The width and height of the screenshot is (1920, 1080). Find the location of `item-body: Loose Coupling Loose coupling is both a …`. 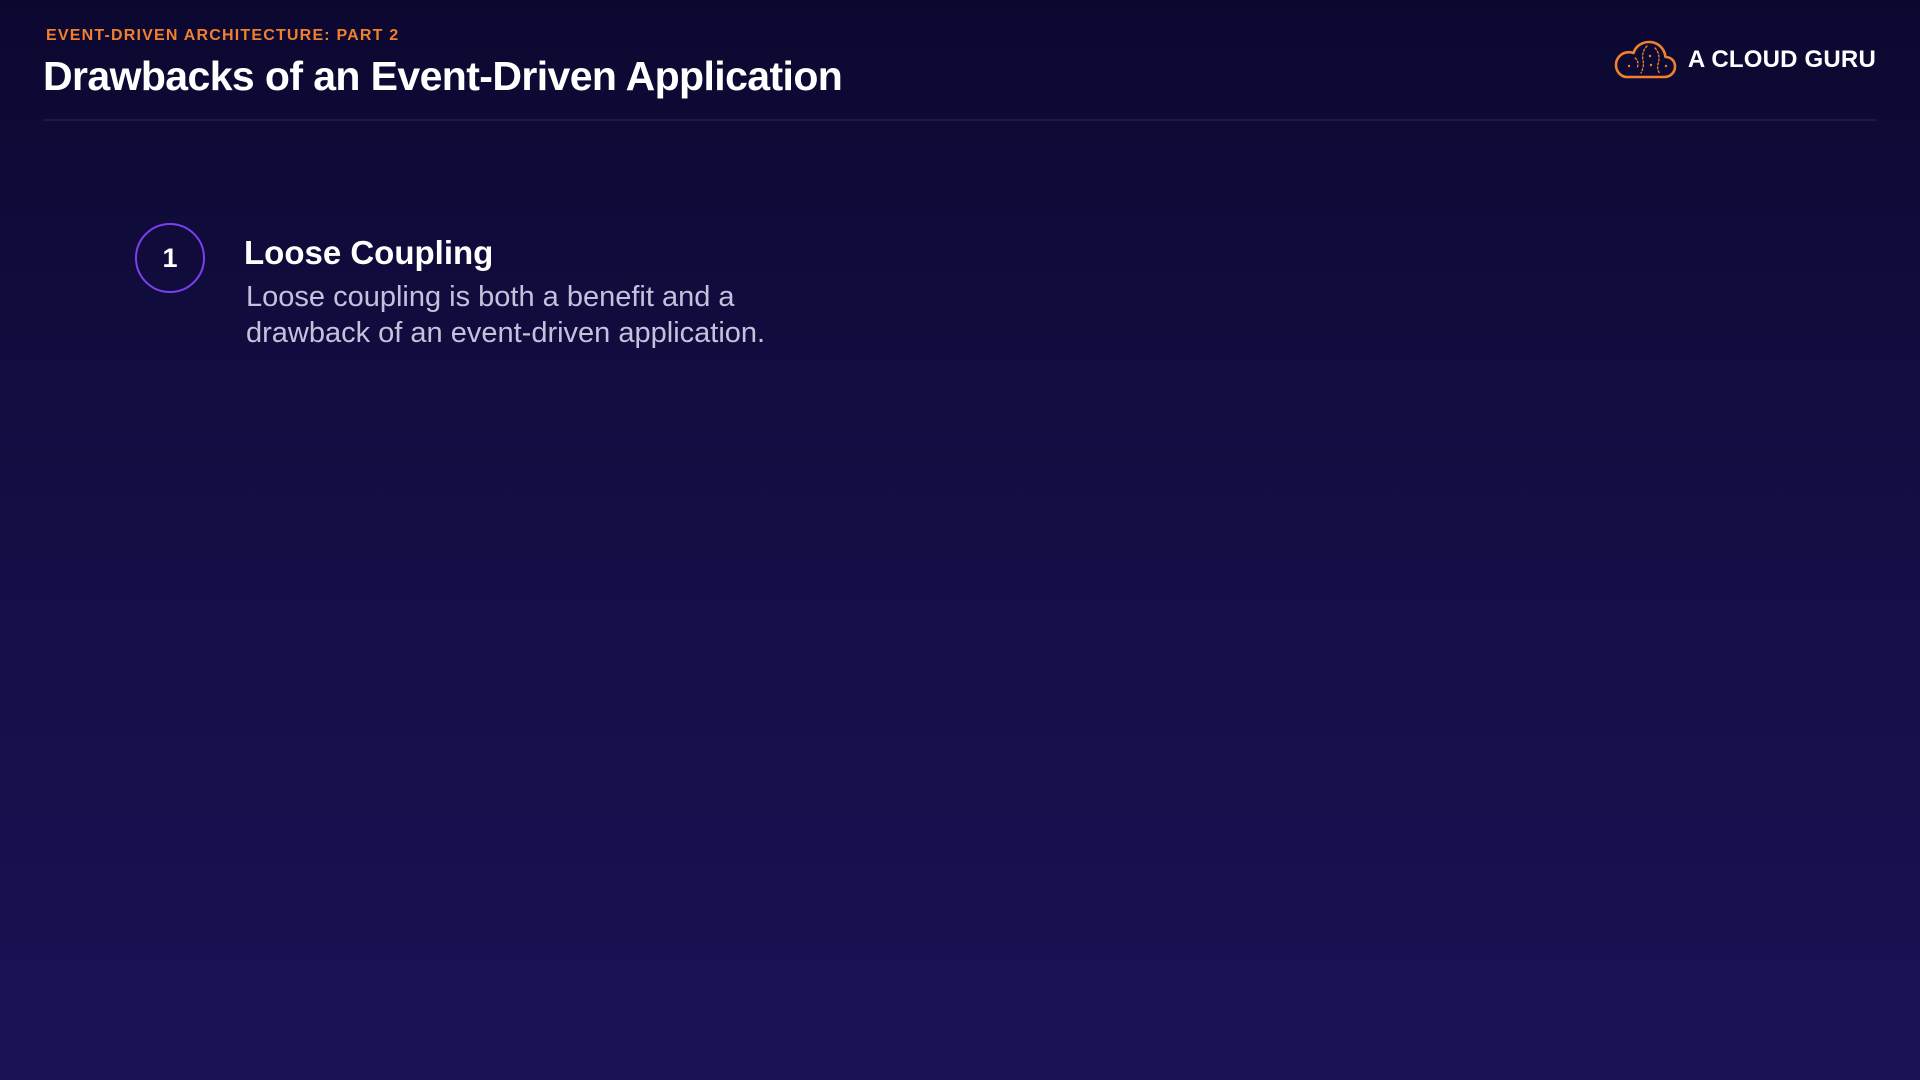

item-body: Loose Coupling Loose coupling is both a … is located at coordinates (555, 287).